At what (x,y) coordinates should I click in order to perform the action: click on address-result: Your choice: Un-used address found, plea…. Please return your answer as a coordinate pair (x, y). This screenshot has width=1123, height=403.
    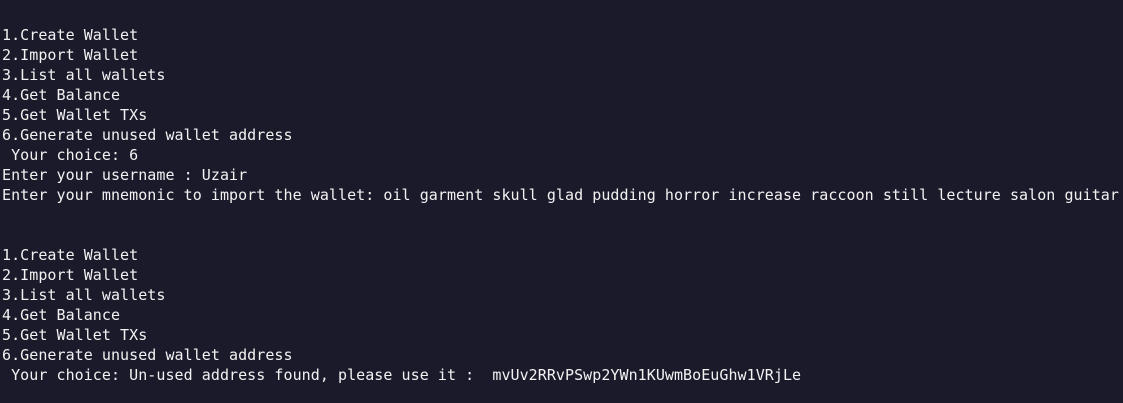
    Looking at the image, I should click on (402, 375).